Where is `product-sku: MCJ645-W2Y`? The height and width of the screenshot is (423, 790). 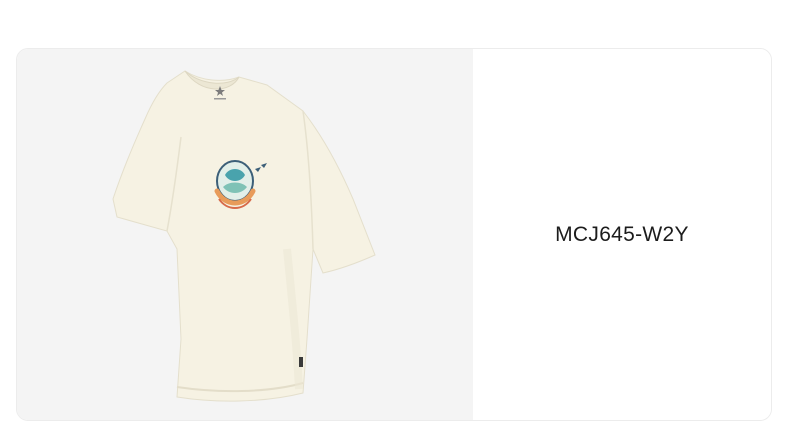
product-sku: MCJ645-W2Y is located at coordinates (622, 234).